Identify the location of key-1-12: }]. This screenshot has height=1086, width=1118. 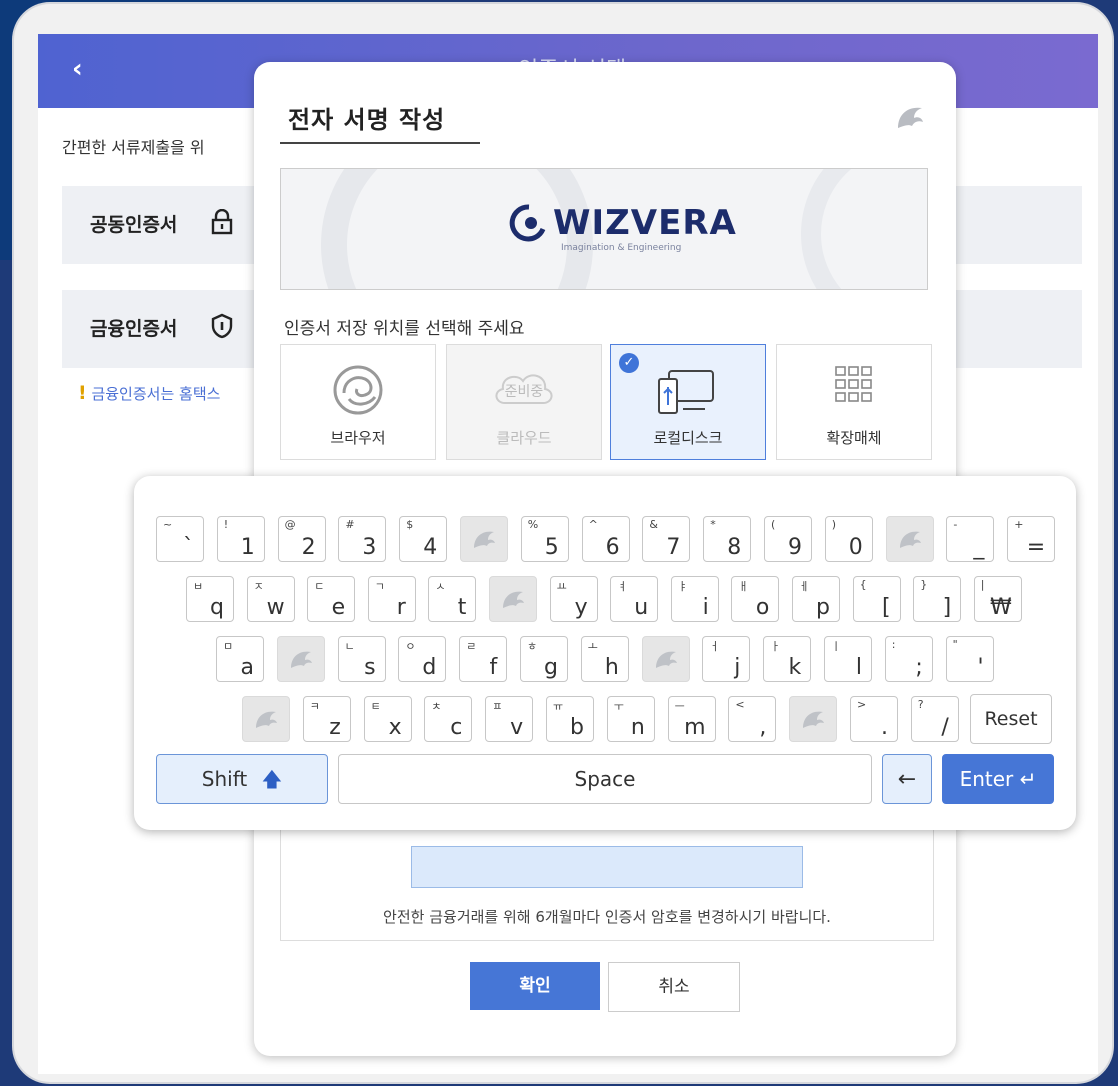
(937, 599).